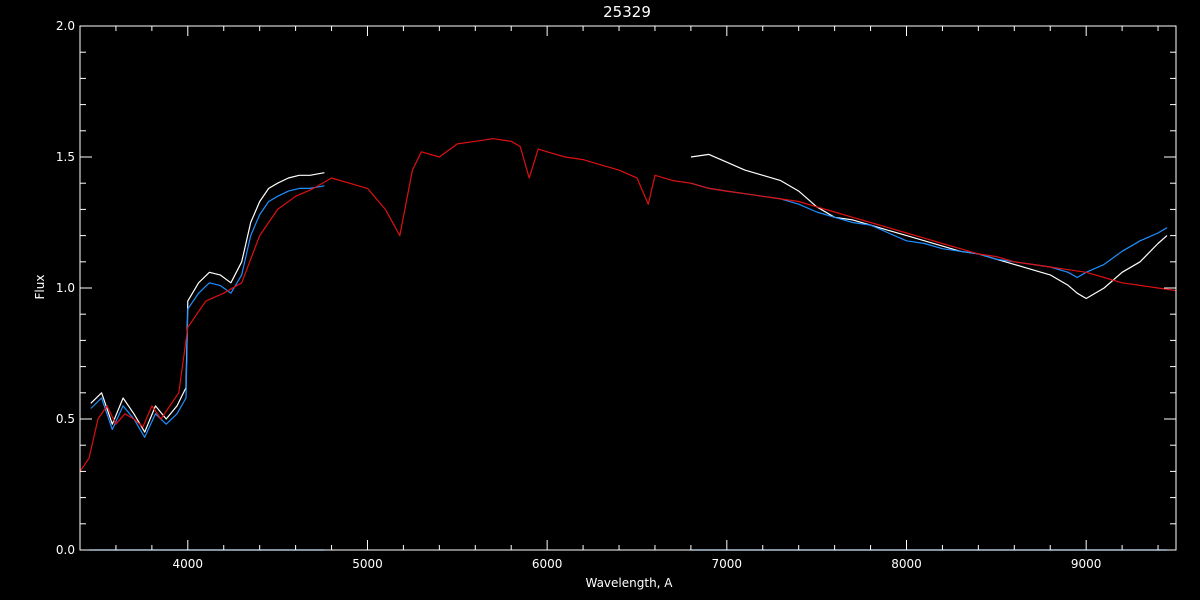 The height and width of the screenshot is (600, 1200). Describe the element at coordinates (727, 564) in the screenshot. I see `x-tick-label-7000: 7000` at that location.